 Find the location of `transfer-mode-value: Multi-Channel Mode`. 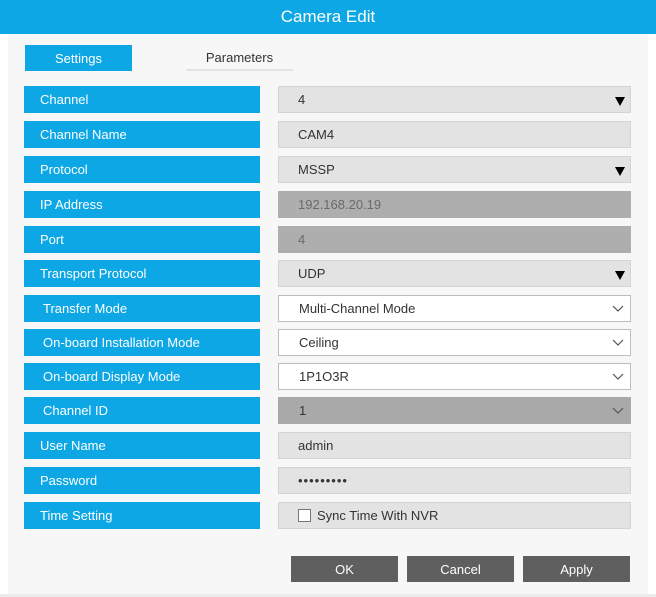

transfer-mode-value: Multi-Channel Mode is located at coordinates (357, 308).